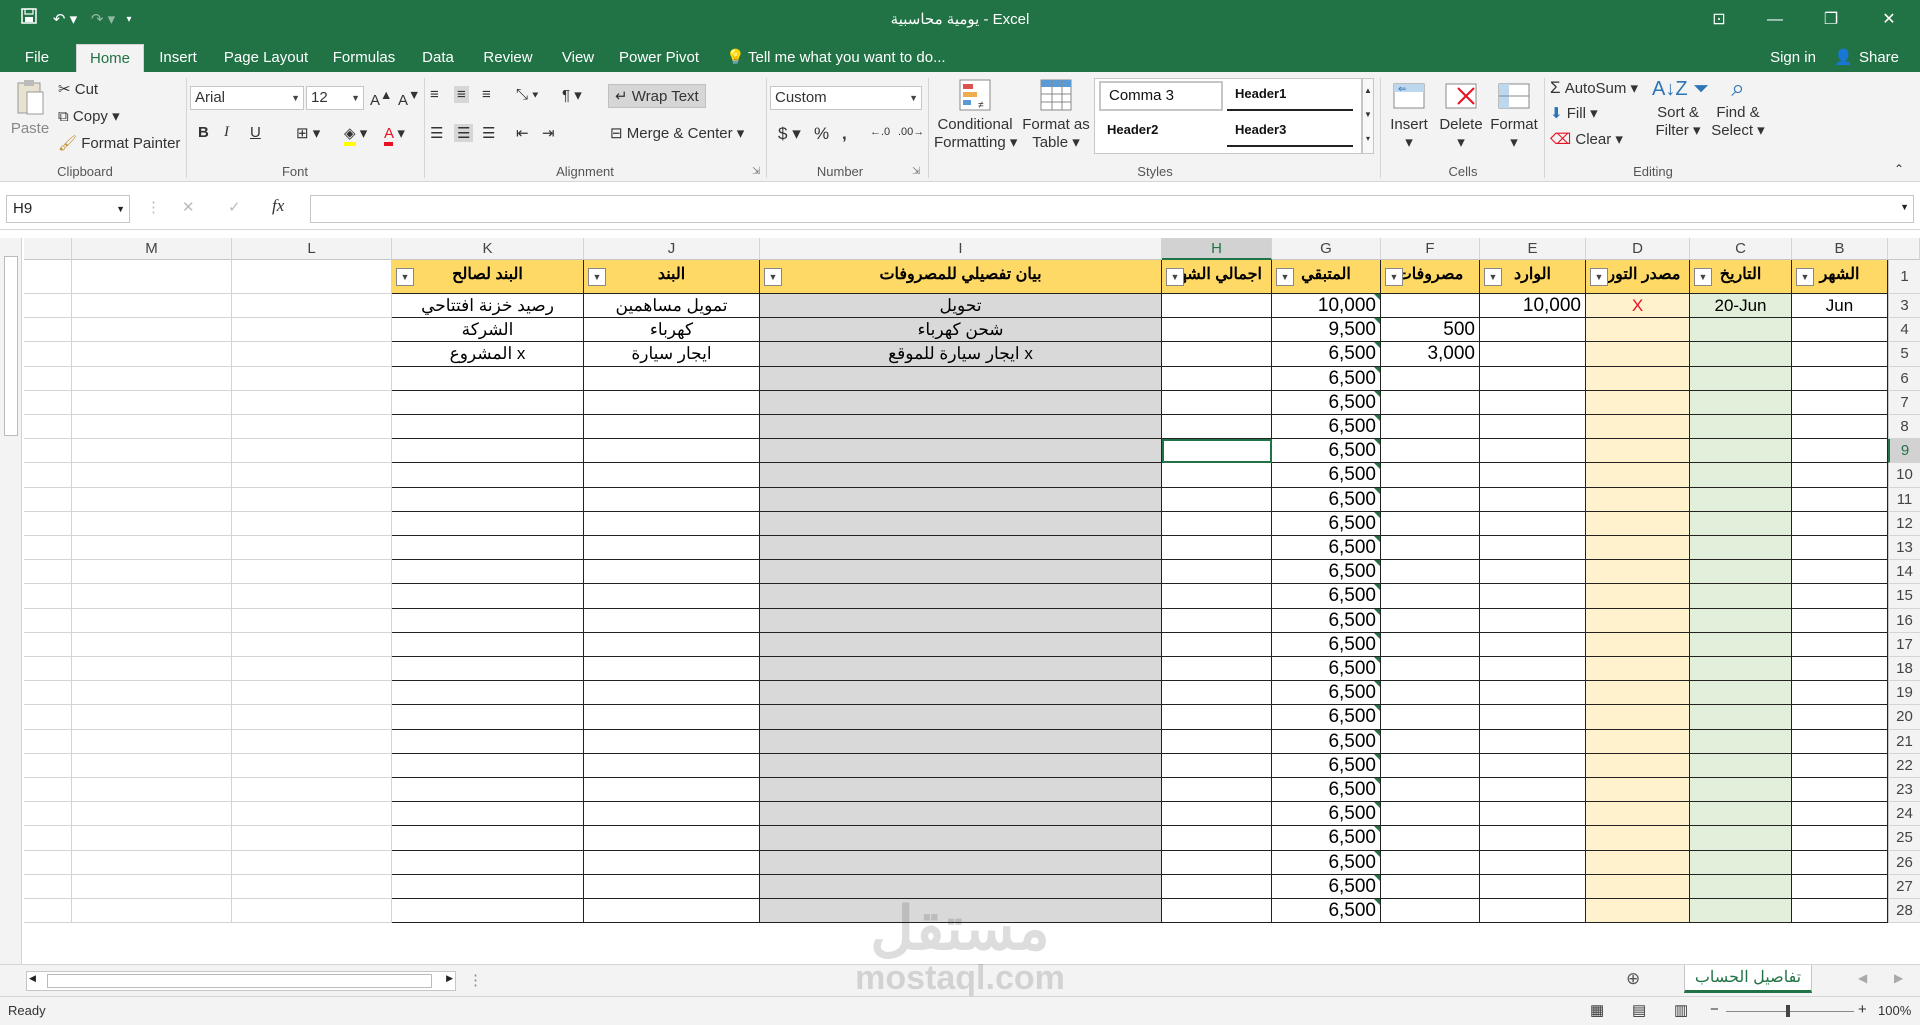  Describe the element at coordinates (312, 402) in the screenshot. I see `cell-l7` at that location.